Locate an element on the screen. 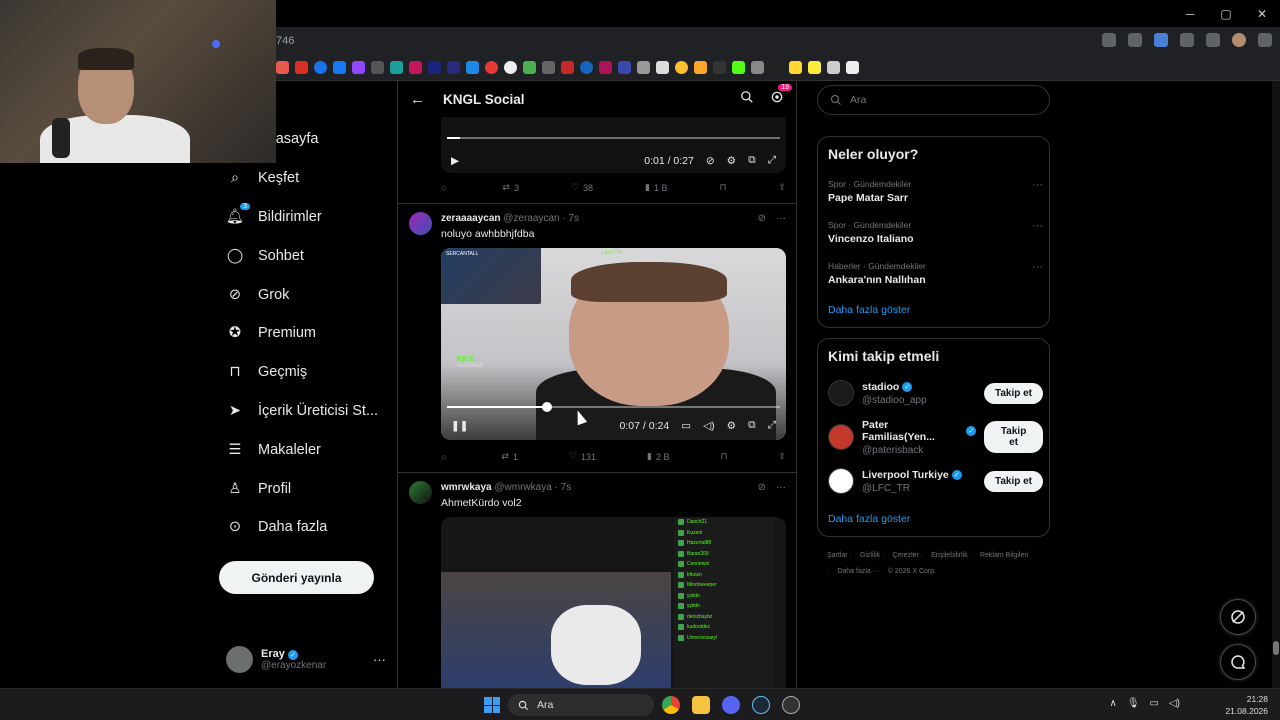 The width and height of the screenshot is (1280, 720). like-button: ♡ 131 is located at coordinates (582, 456).